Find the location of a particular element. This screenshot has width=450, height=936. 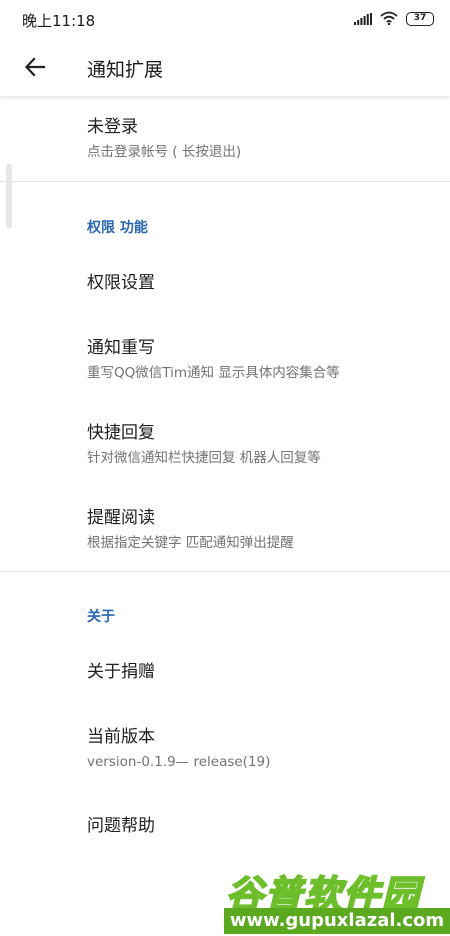

arrow-left-icon is located at coordinates (35, 67).